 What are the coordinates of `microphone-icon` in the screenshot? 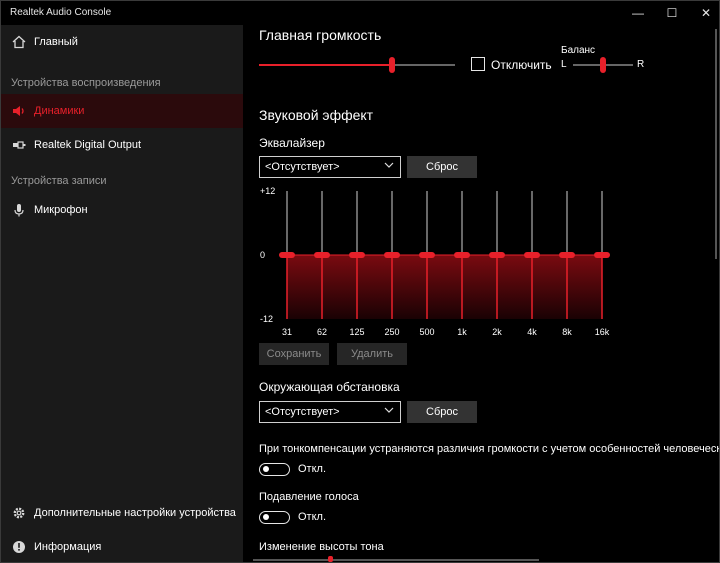 It's located at (19, 210).